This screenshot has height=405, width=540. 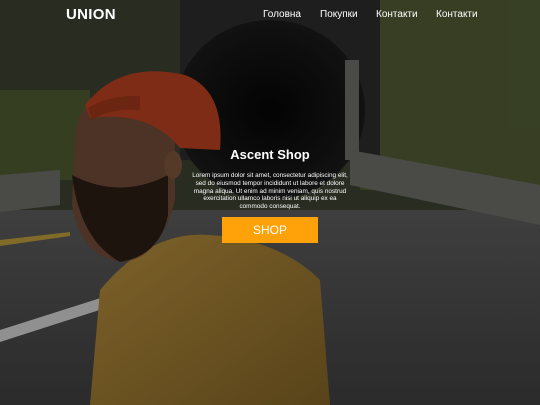 I want to click on site-header: UNION Головна Покупки Контакти Контакти, so click(x=270, y=15).